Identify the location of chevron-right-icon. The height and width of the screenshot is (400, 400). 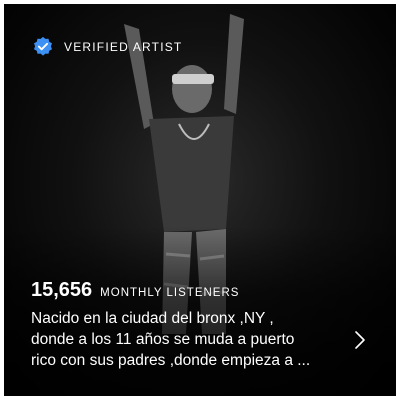
(360, 340).